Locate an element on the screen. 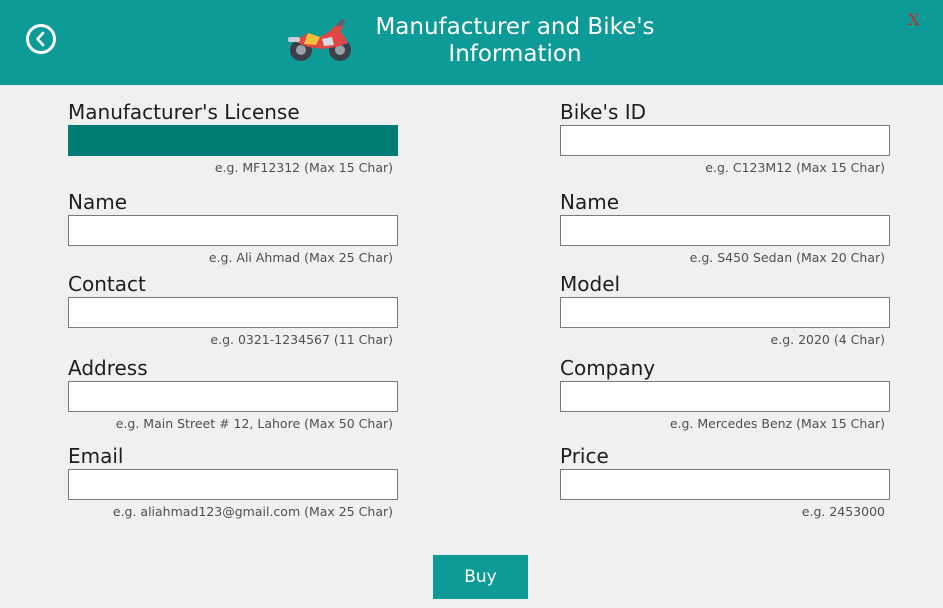 This screenshot has height=608, width=943. manufacturer-email-label: Email is located at coordinates (96, 456).